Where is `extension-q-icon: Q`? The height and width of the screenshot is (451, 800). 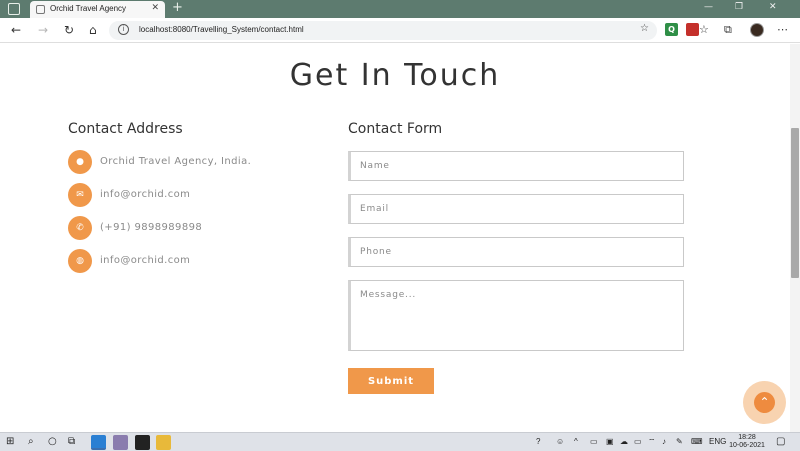
extension-q-icon: Q is located at coordinates (671, 29).